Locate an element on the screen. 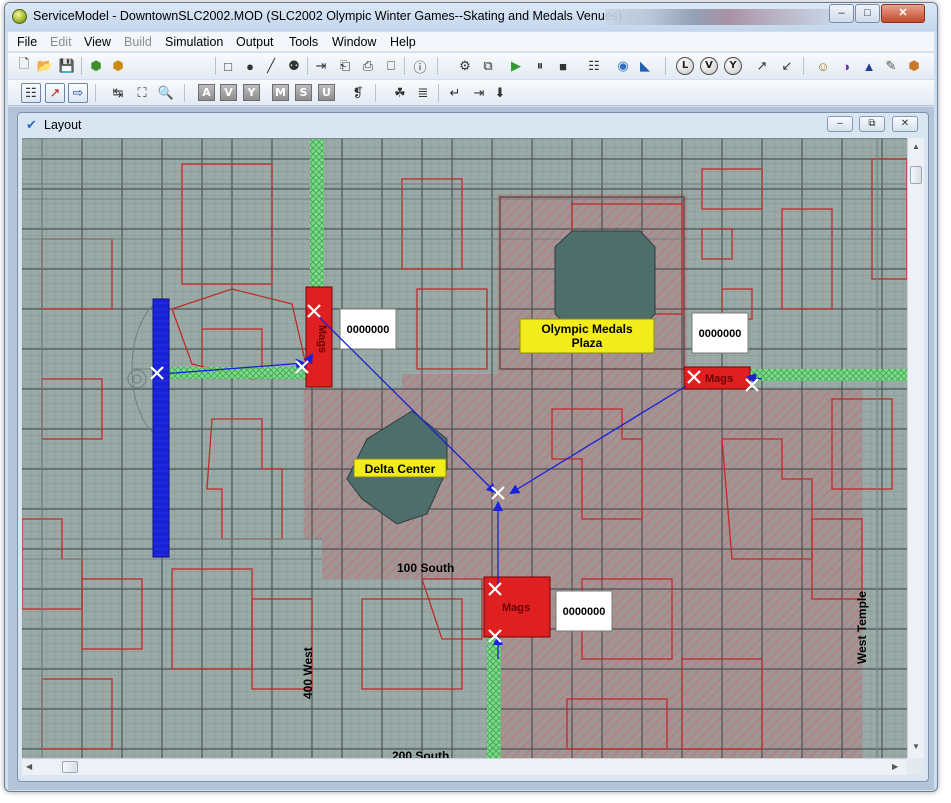 This screenshot has width=951, height=803. expression-search-icon: ◑ is located at coordinates (846, 66).